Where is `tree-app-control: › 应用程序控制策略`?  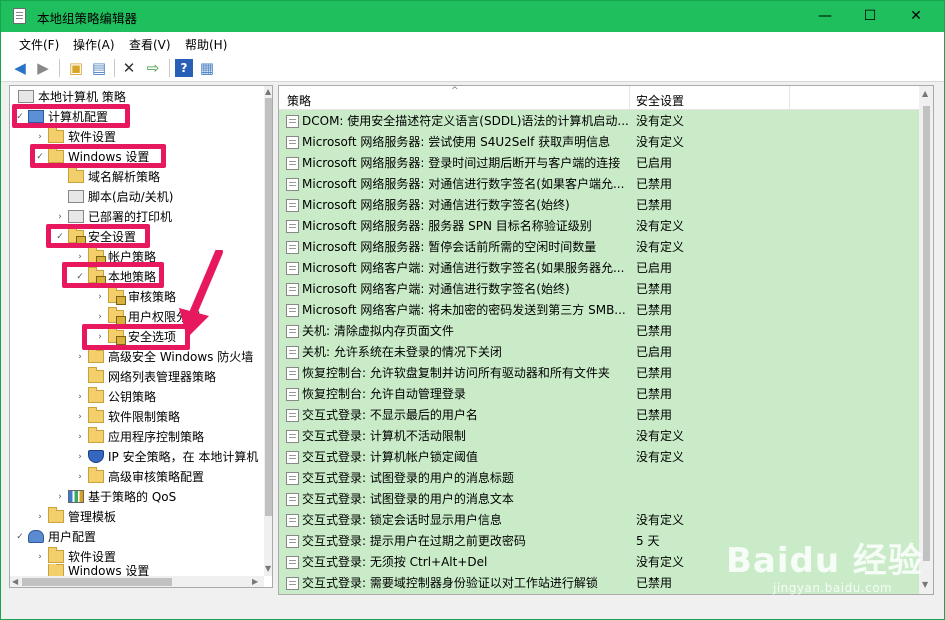 tree-app-control: › 应用程序控制策略 is located at coordinates (139, 437).